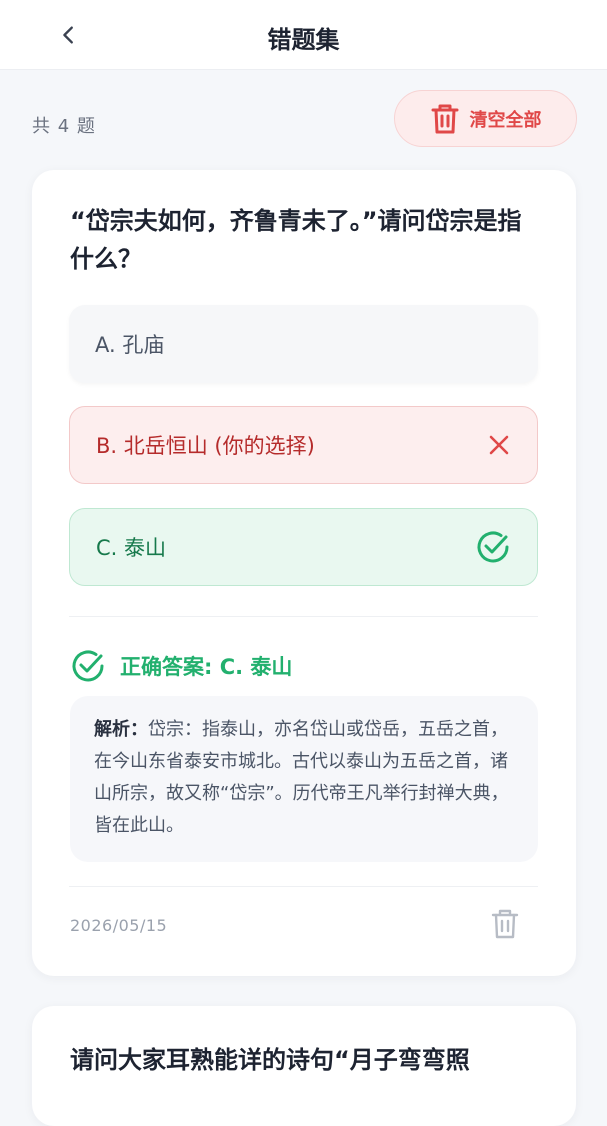 The width and height of the screenshot is (607, 1126). I want to click on question-count: 共 4 题, so click(64, 126).